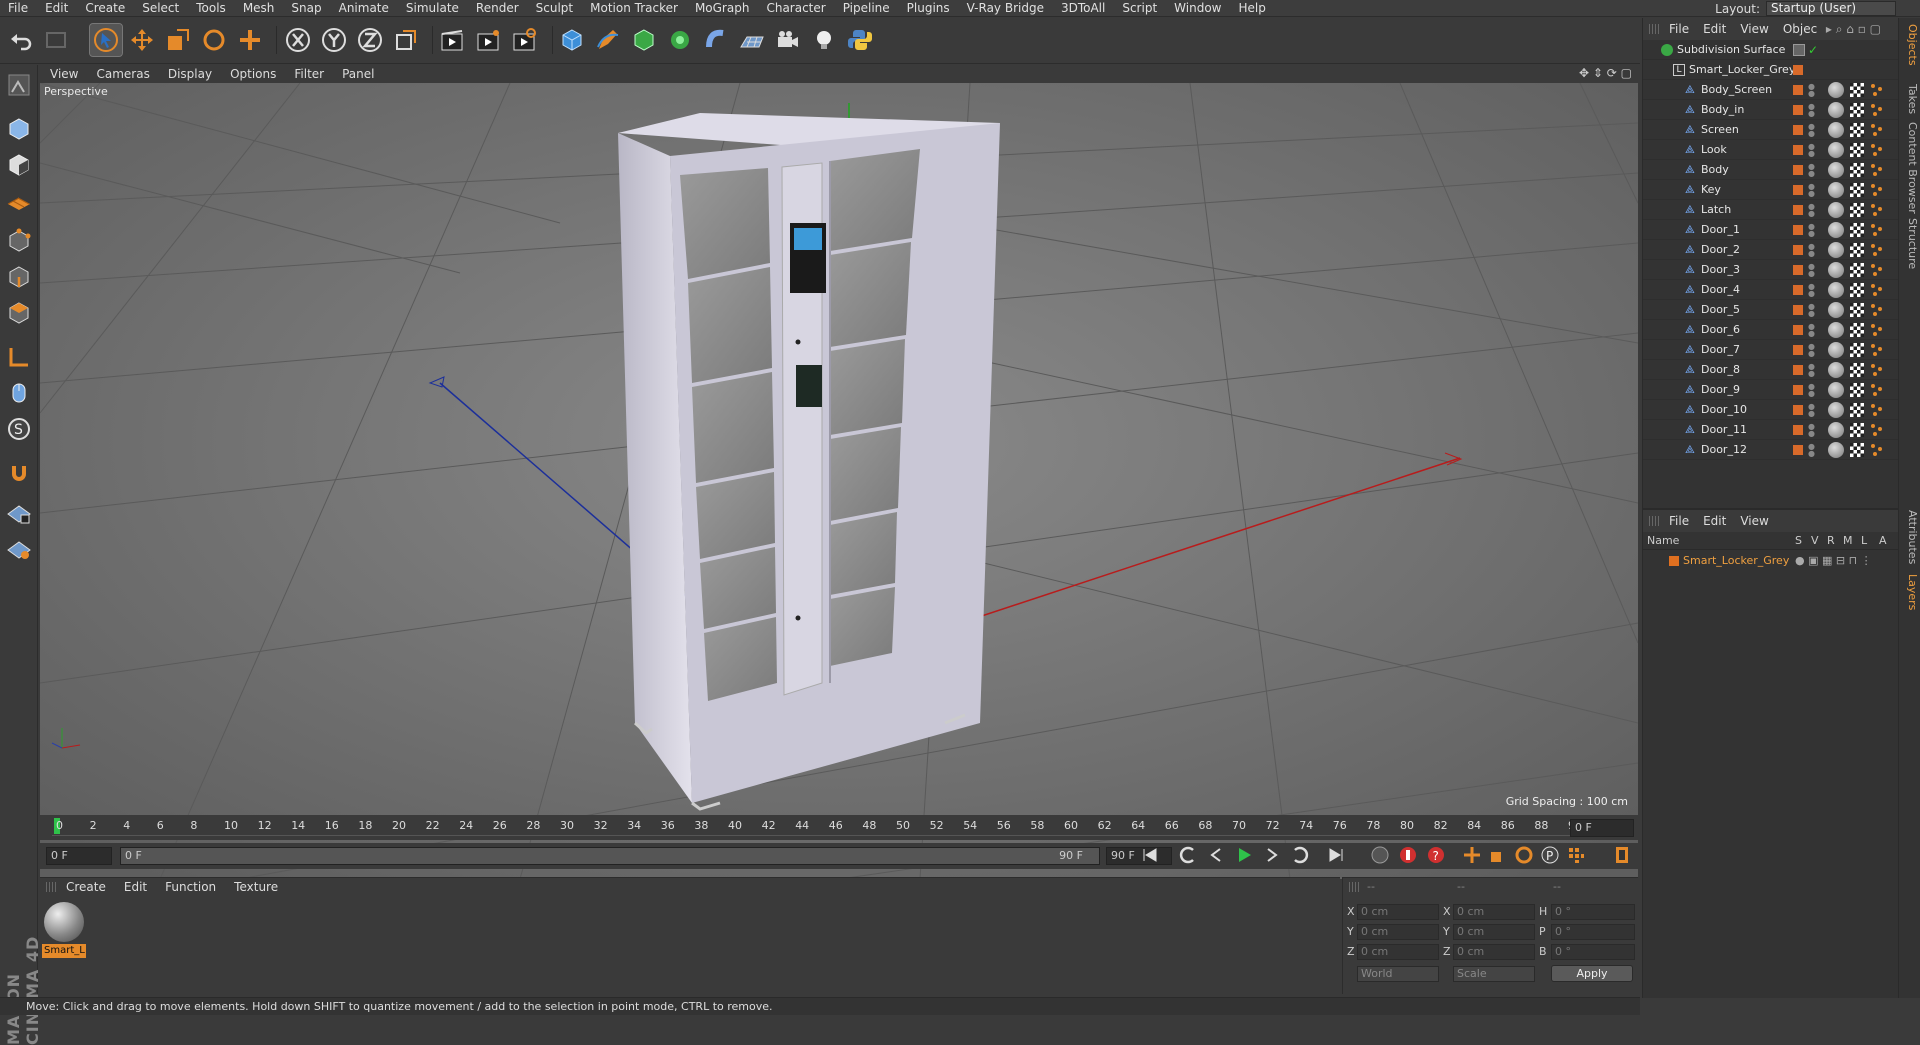 Image resolution: width=1920 pixels, height=1045 pixels. Describe the element at coordinates (1771, 50) in the screenshot. I see `object-row-subdivision-surface: Subdivision Surface ✓` at that location.